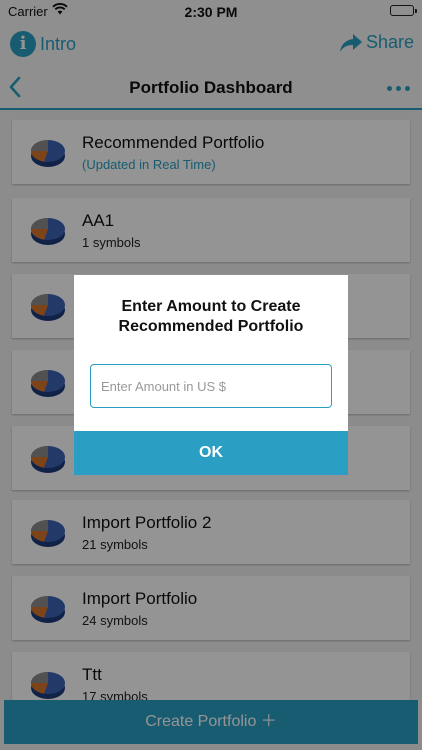 The width and height of the screenshot is (422, 750). What do you see at coordinates (211, 386) in the screenshot?
I see `amount-input` at bounding box center [211, 386].